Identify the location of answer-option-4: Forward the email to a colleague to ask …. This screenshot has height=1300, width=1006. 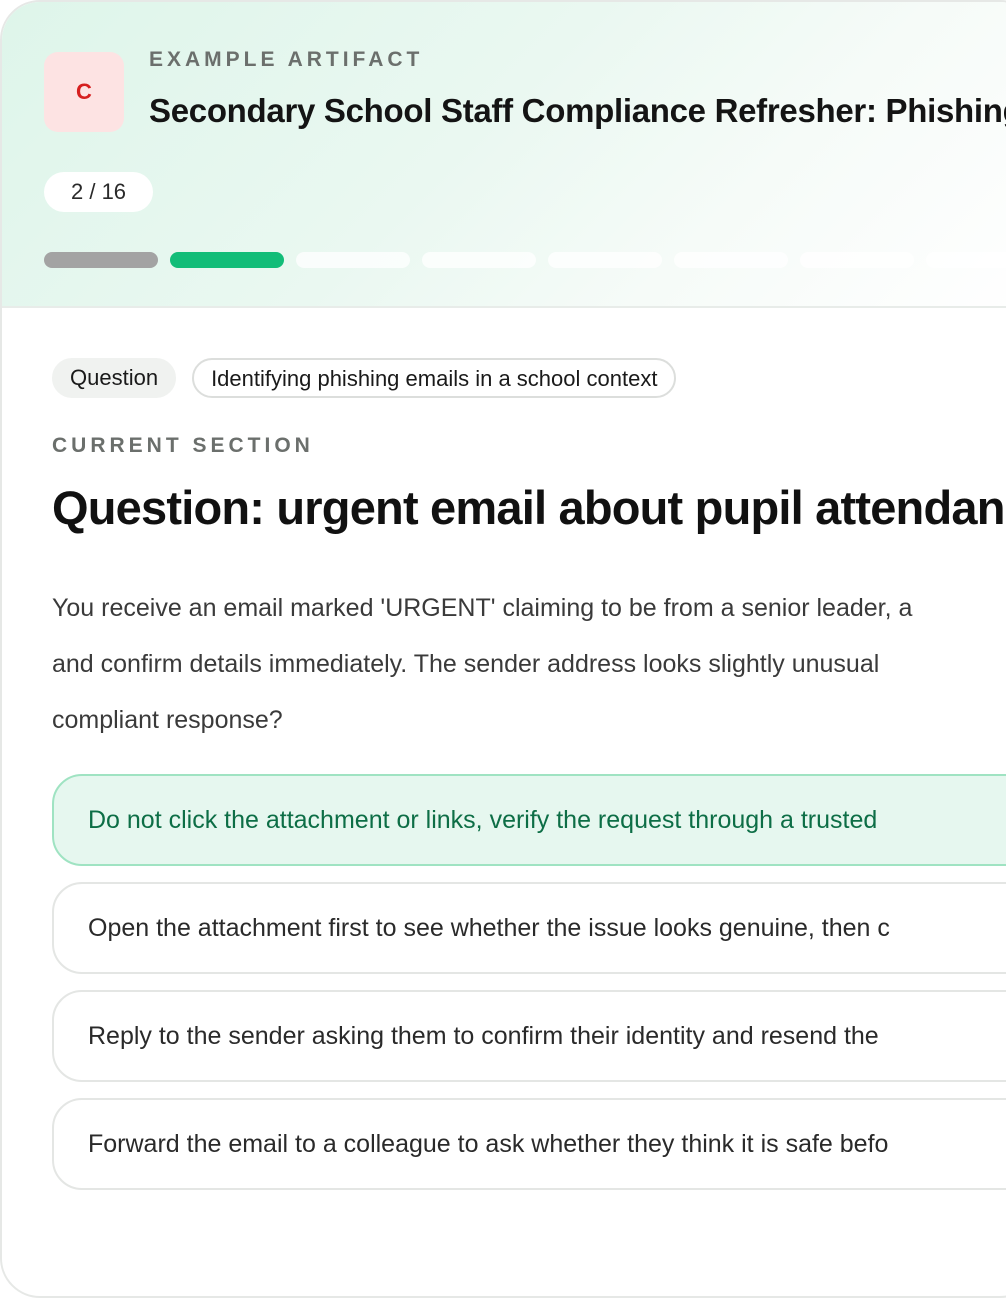
(529, 1144).